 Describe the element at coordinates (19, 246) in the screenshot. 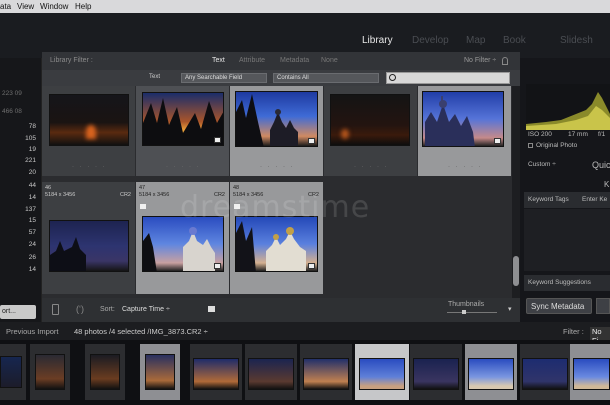

I see `folder-row: 24` at that location.